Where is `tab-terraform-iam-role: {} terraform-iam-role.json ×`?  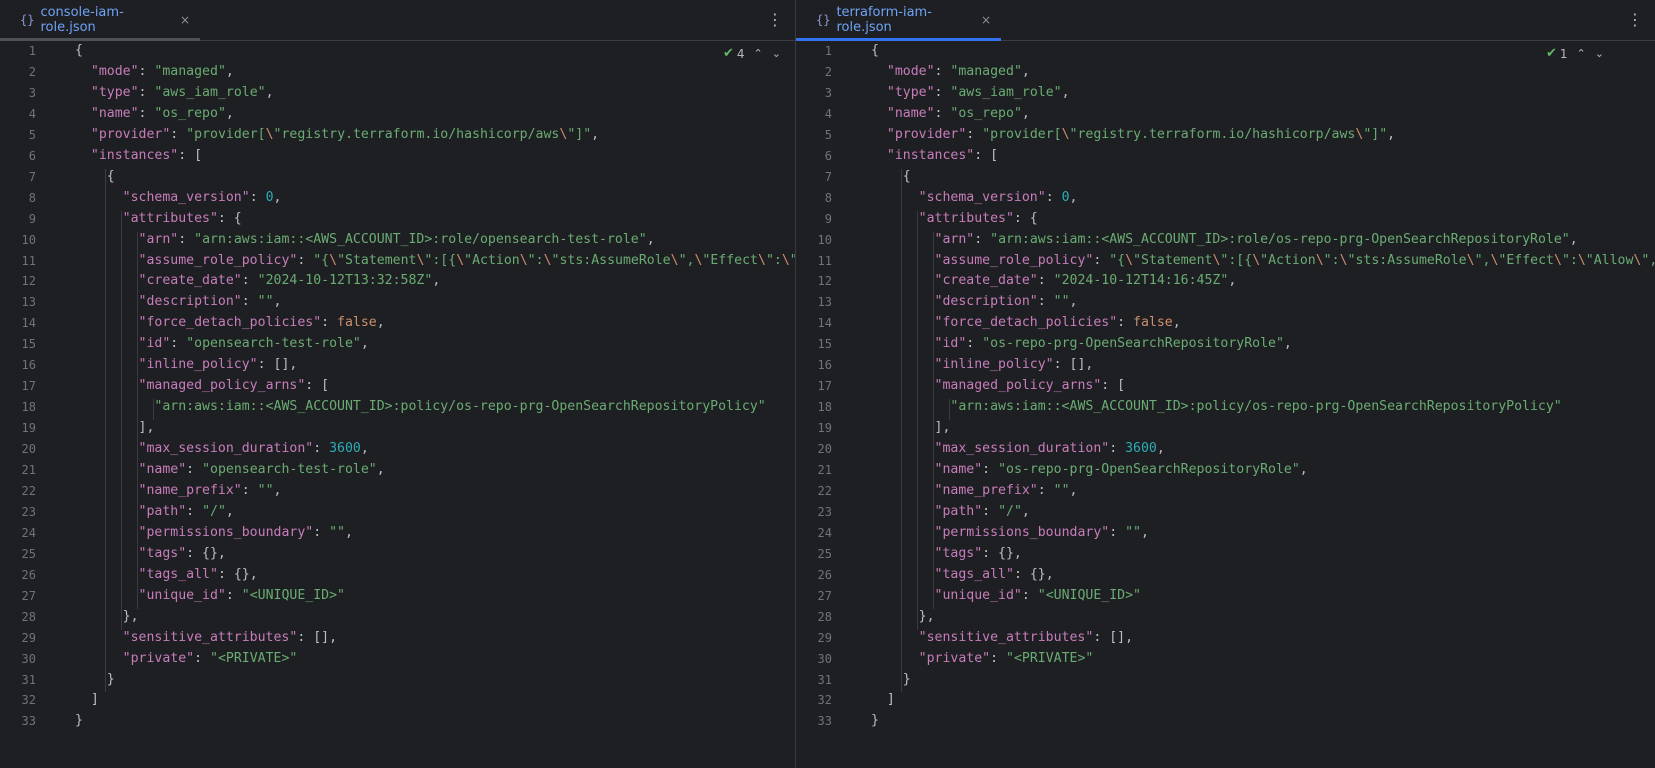 tab-terraform-iam-role: {} terraform-iam-role.json × is located at coordinates (898, 20).